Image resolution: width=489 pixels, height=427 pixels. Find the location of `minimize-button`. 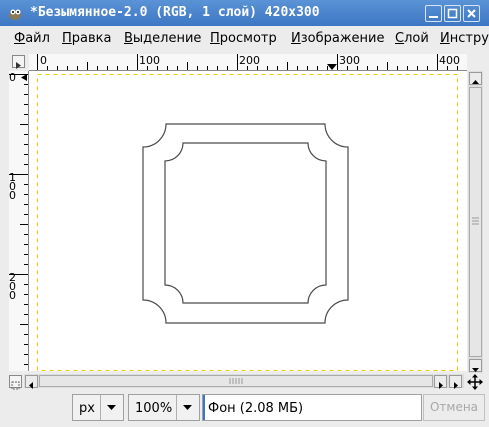

minimize-button is located at coordinates (433, 13).